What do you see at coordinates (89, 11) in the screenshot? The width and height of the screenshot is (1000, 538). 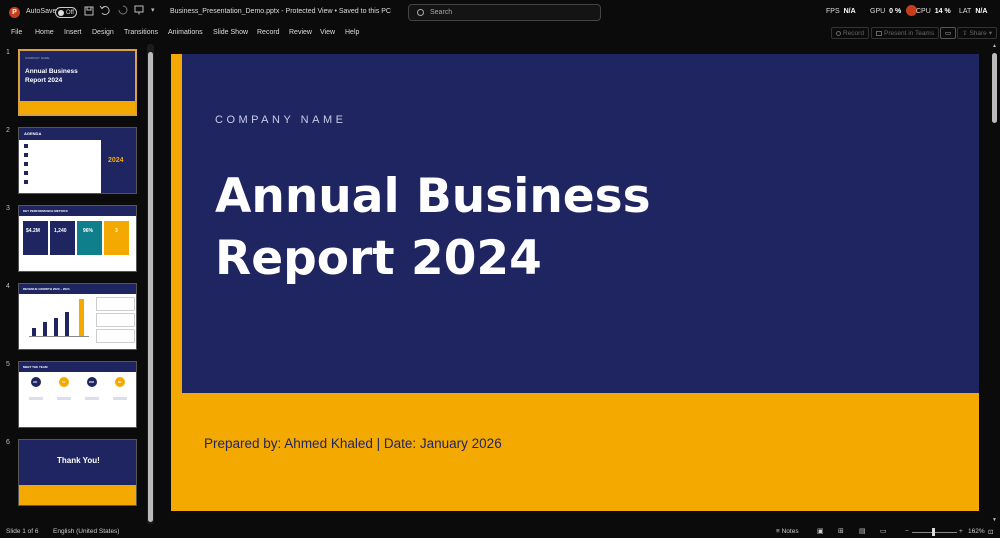 I see `save-icon` at bounding box center [89, 11].